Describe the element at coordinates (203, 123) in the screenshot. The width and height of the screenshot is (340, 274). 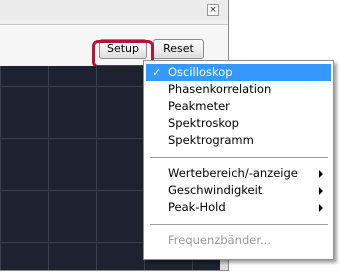
I see `menu-item-label: Spektroskop` at that location.